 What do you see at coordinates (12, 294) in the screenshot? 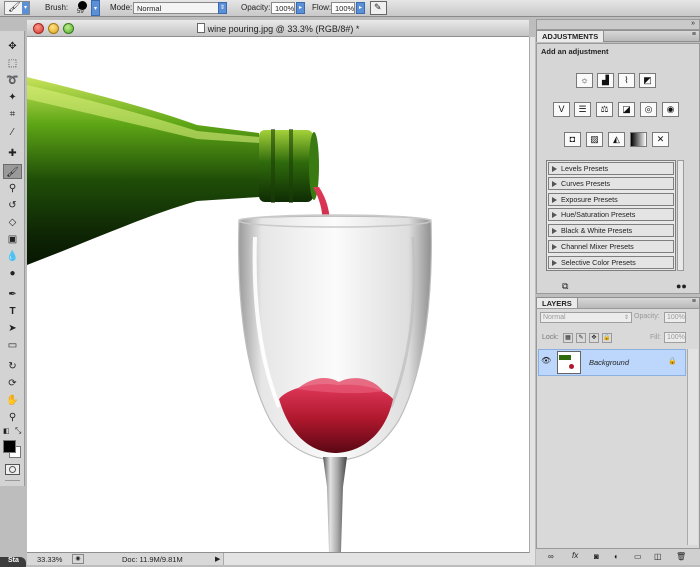
I see `pen-tool-icon: ✒` at bounding box center [12, 294].